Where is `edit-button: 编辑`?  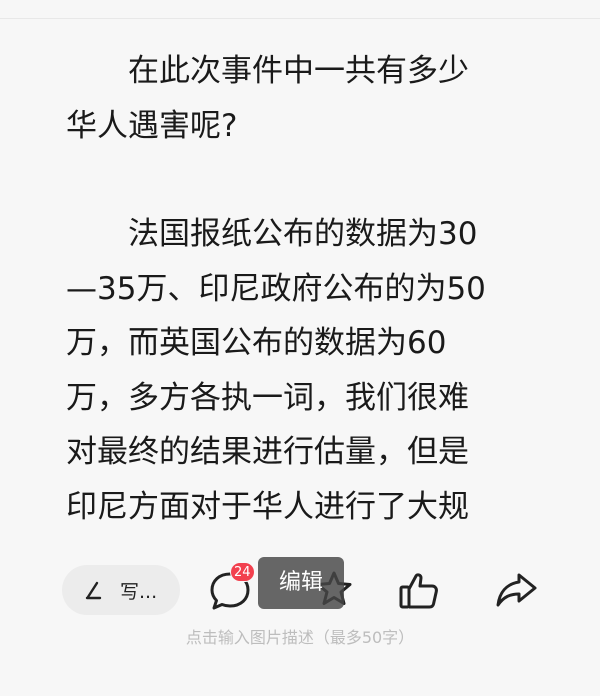
edit-button: 编辑 is located at coordinates (301, 583).